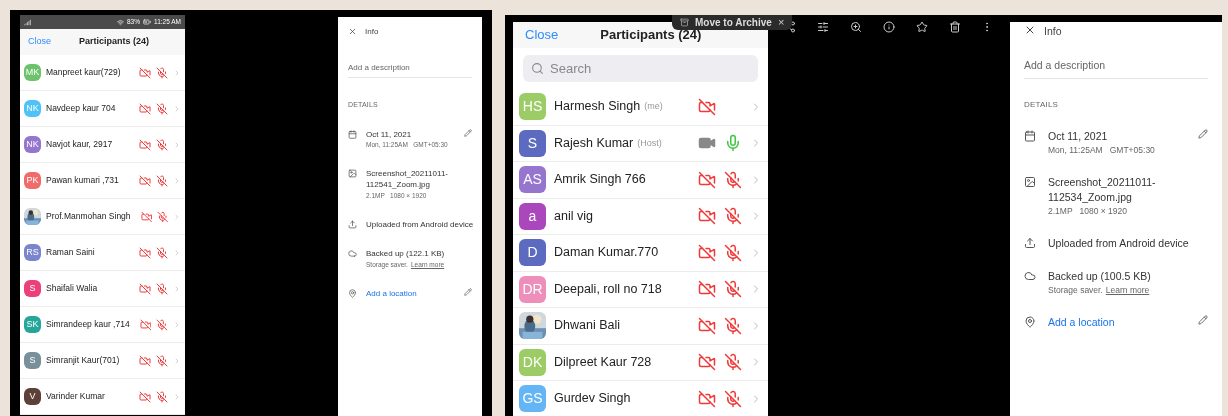 This screenshot has width=1228, height=416. What do you see at coordinates (32, 72) in the screenshot?
I see `avatar: MK` at bounding box center [32, 72].